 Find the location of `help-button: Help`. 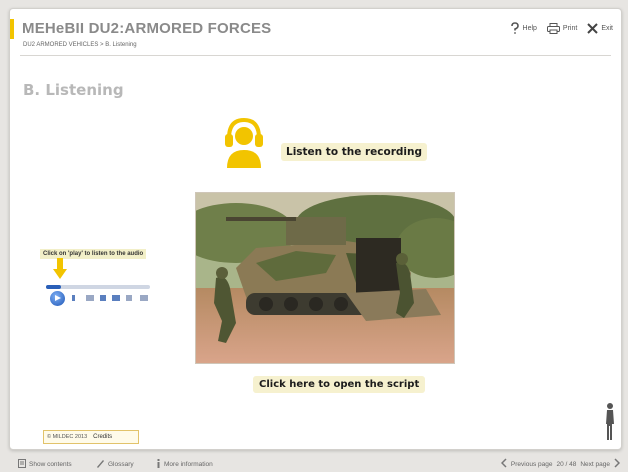

help-button: Help is located at coordinates (523, 28).